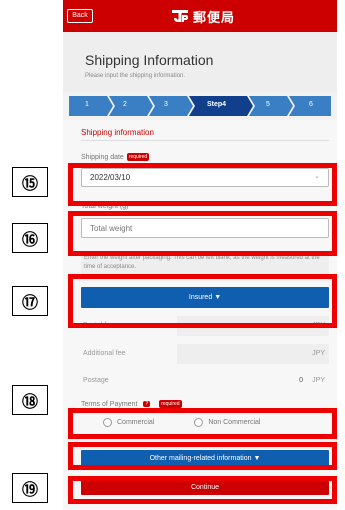 This screenshot has height=510, width=345. Describe the element at coordinates (96, 380) in the screenshot. I see `postage-label: Postage` at that location.